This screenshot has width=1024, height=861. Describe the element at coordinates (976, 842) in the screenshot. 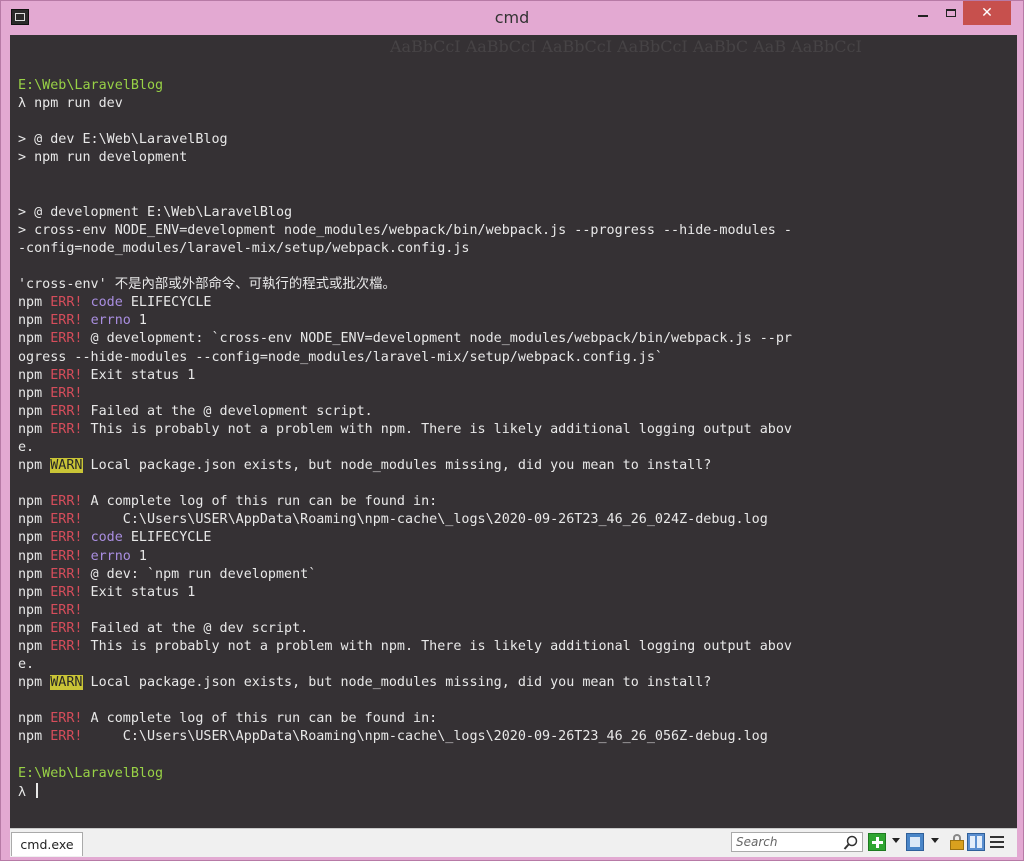

I see `split-icon` at that location.